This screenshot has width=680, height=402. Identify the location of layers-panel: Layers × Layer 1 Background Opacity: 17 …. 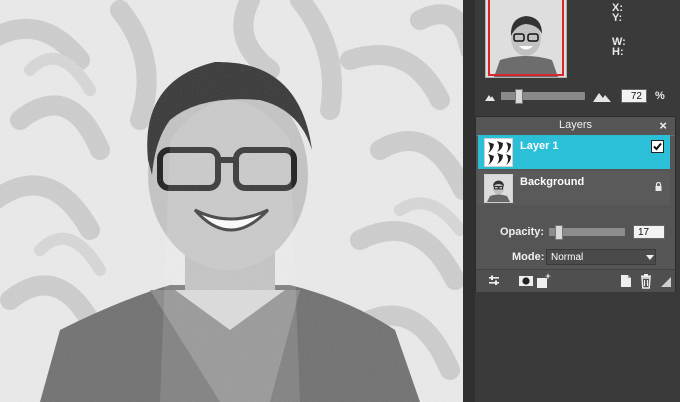
(575, 204).